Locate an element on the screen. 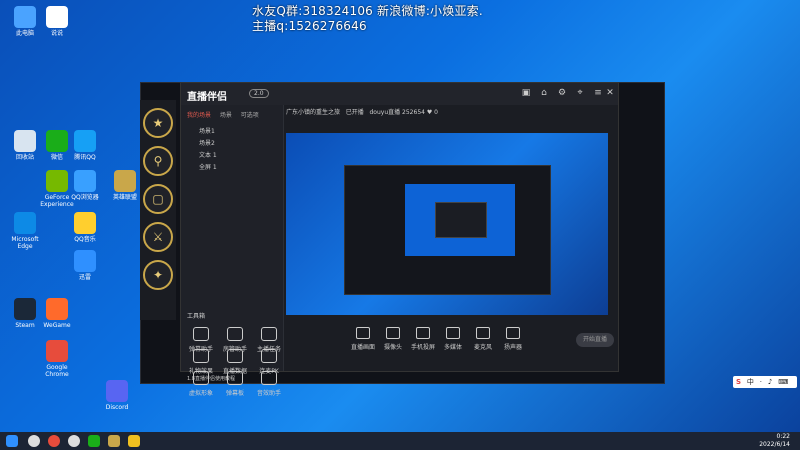  source-label: 多媒体 is located at coordinates (452, 347).